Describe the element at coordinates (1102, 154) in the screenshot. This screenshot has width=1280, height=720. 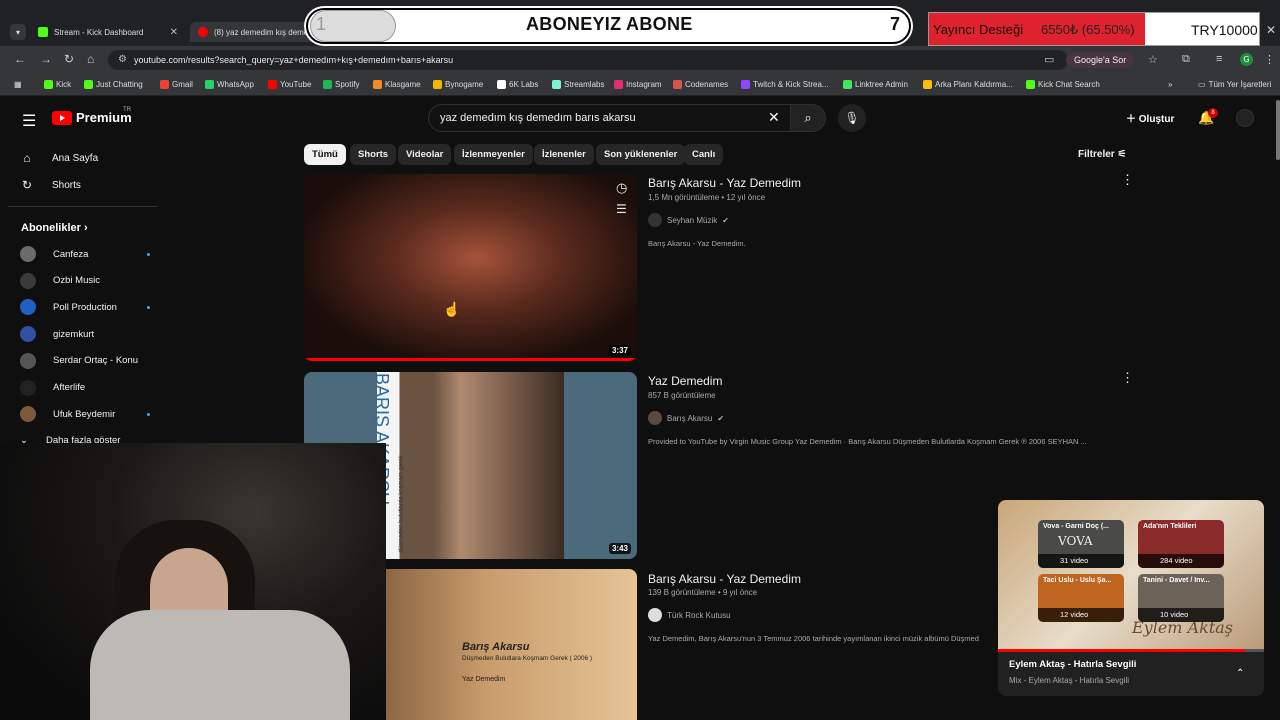
I see `filters-button: Filtreler ⚟` at that location.